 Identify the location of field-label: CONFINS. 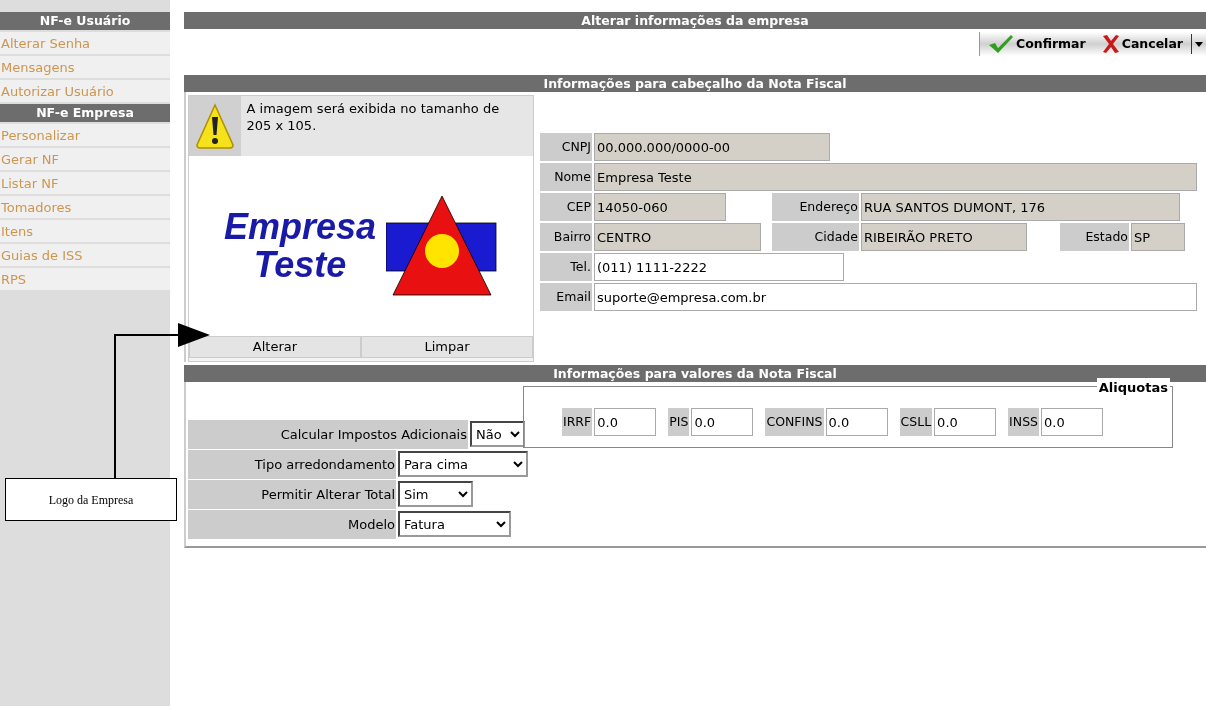
(794, 422).